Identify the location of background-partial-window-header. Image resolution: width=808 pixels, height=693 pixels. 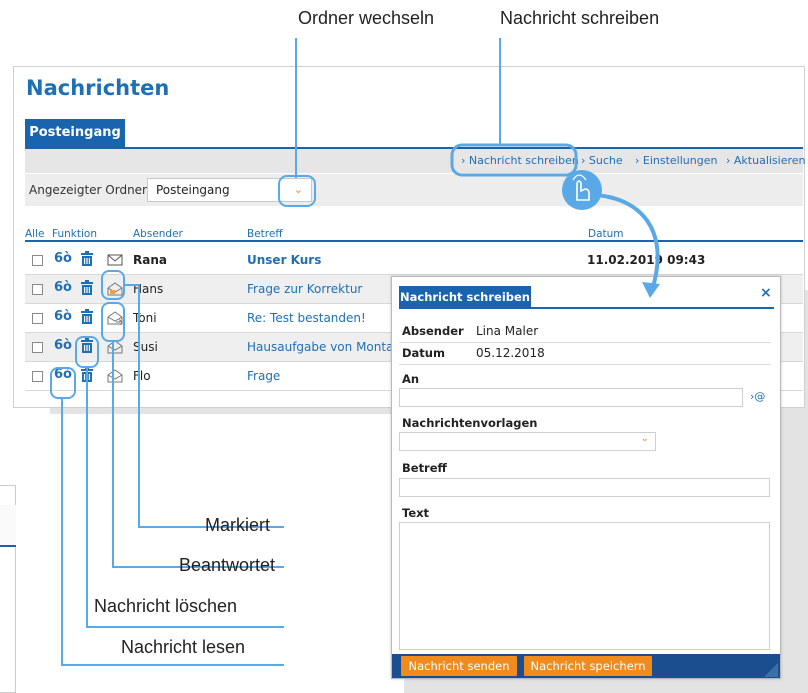
(8, 526).